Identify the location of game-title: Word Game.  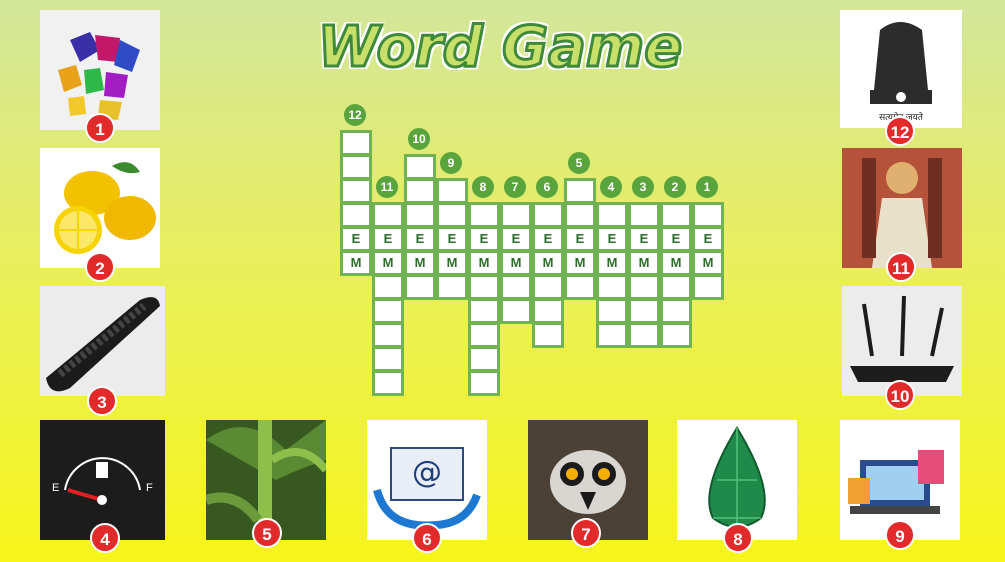
(499, 48).